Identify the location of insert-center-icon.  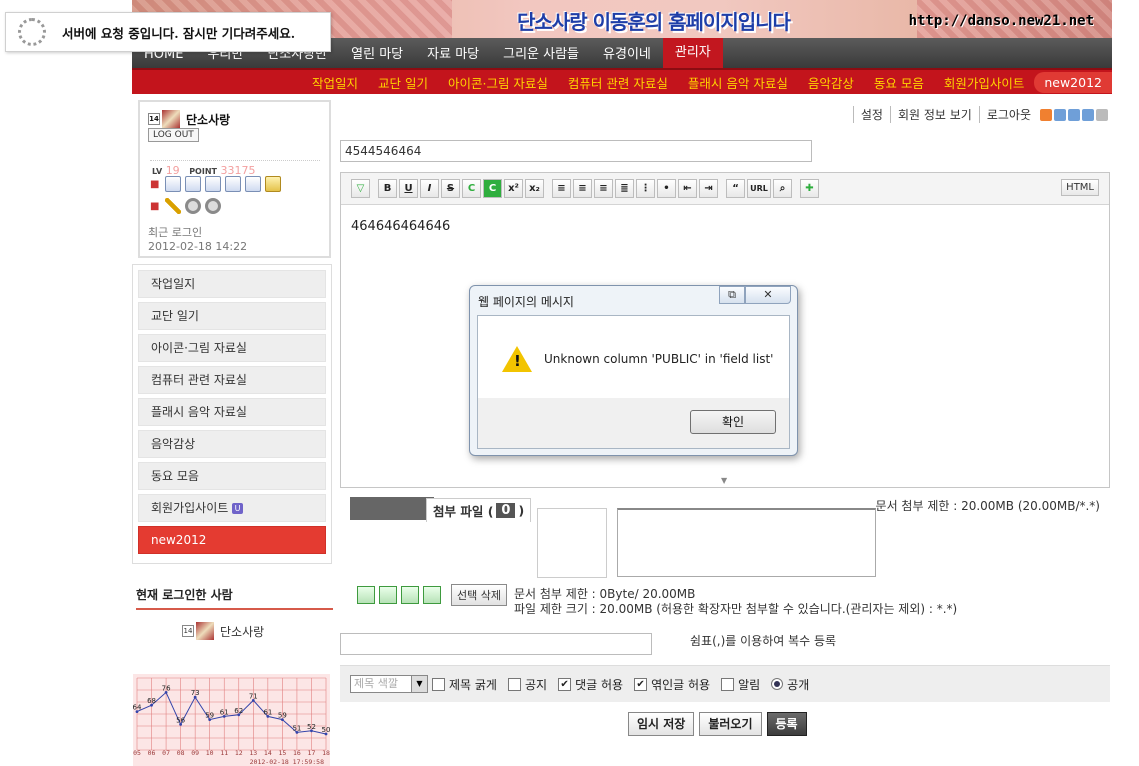
(388, 595).